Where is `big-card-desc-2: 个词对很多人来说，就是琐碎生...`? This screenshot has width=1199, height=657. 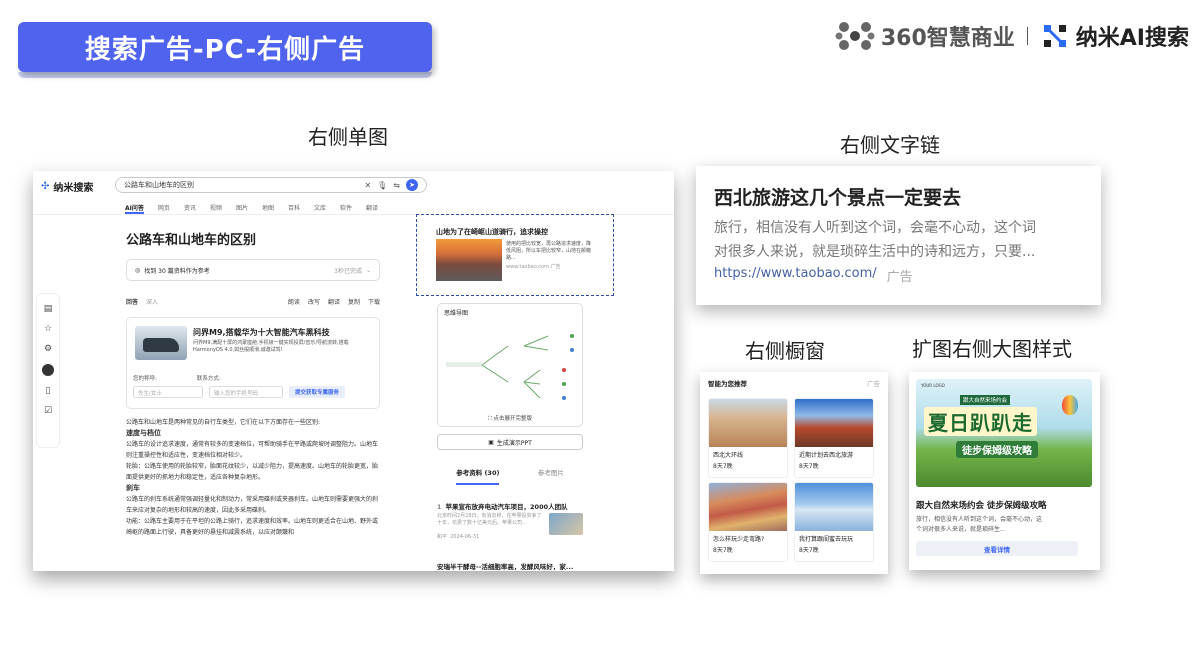 big-card-desc-2: 个词对很多人来说，就是琐碎生... is located at coordinates (961, 529).